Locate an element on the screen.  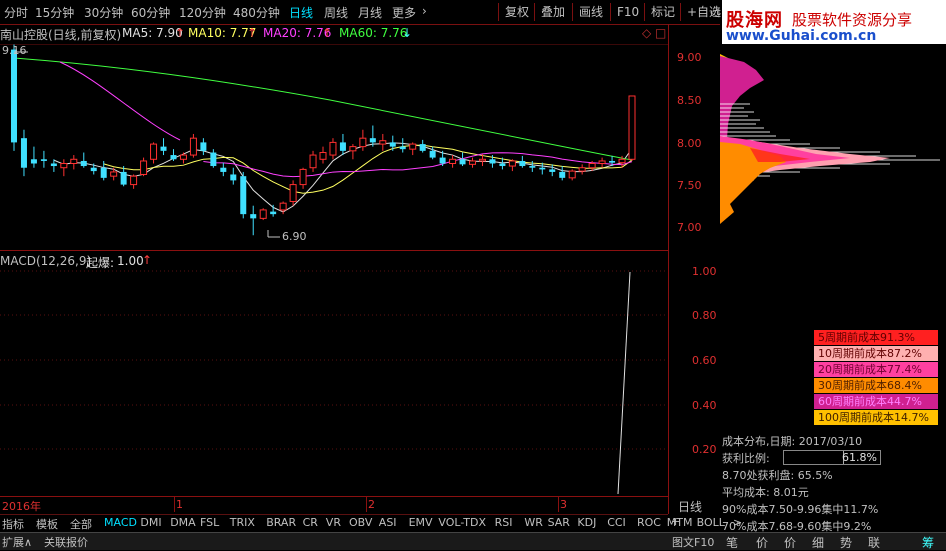
graphic-f10-button: 图文F10 is located at coordinates (693, 542).